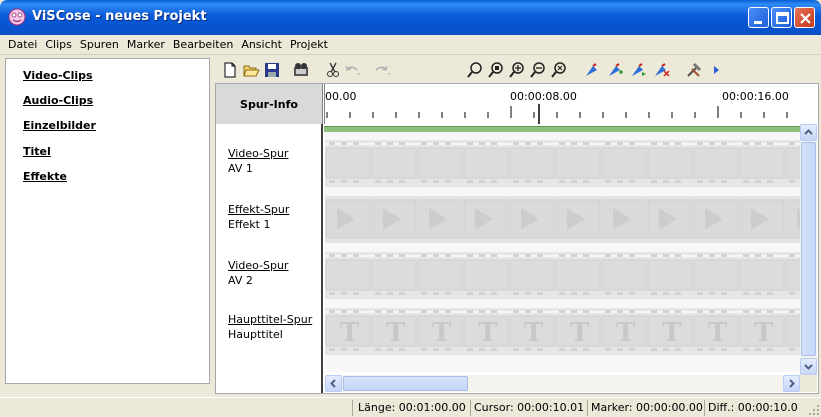  What do you see at coordinates (255, 334) in the screenshot?
I see `track-sub: Haupttitel` at bounding box center [255, 334].